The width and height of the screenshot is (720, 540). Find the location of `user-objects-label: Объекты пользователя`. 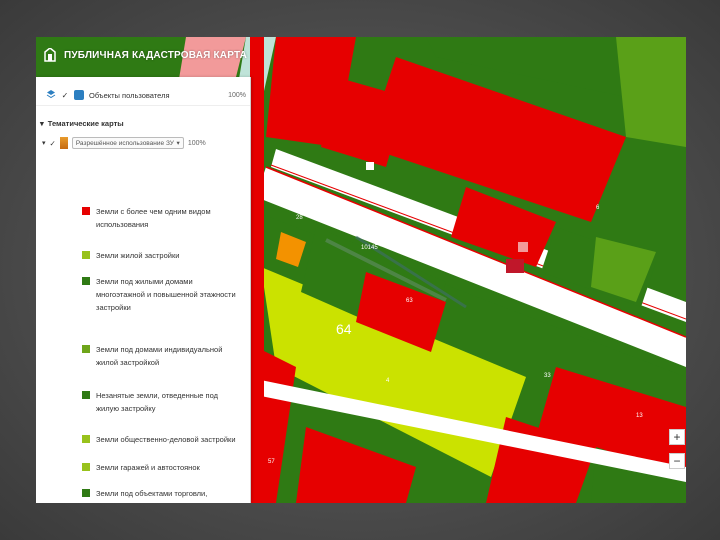

user-objects-label: Объекты пользователя is located at coordinates (129, 95).